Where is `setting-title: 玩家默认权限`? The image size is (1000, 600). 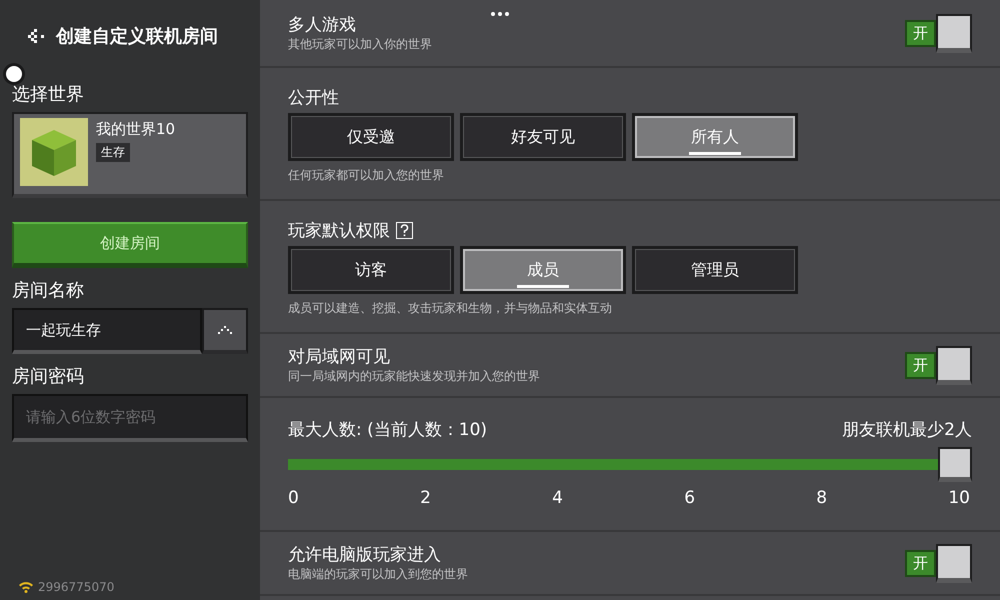
setting-title: 玩家默认权限 is located at coordinates (339, 231).